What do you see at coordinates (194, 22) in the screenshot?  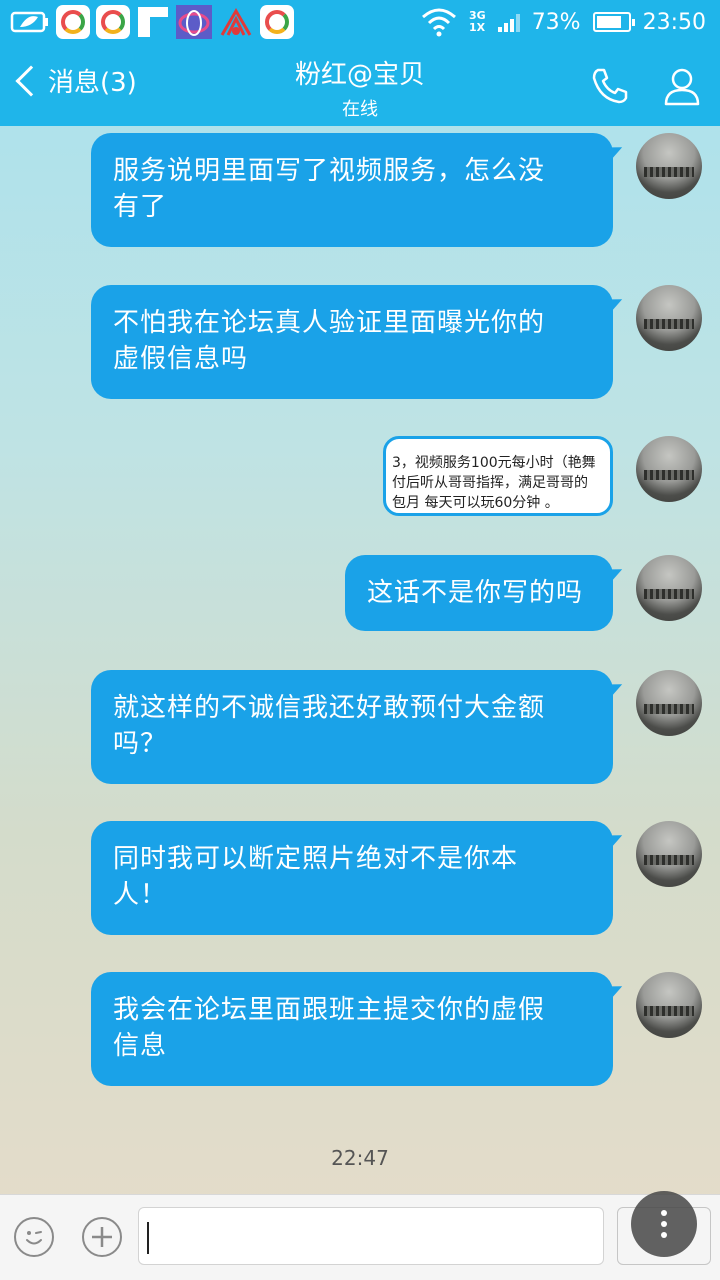 I see `globe-app-icon` at bounding box center [194, 22].